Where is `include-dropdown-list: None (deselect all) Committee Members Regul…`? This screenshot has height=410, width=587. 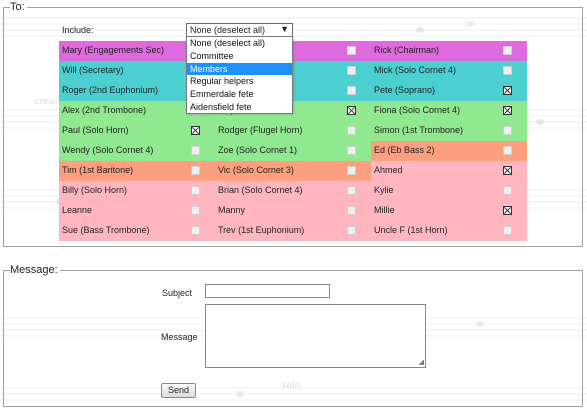 include-dropdown-list: None (deselect all) Committee Members Regul… is located at coordinates (239, 75).